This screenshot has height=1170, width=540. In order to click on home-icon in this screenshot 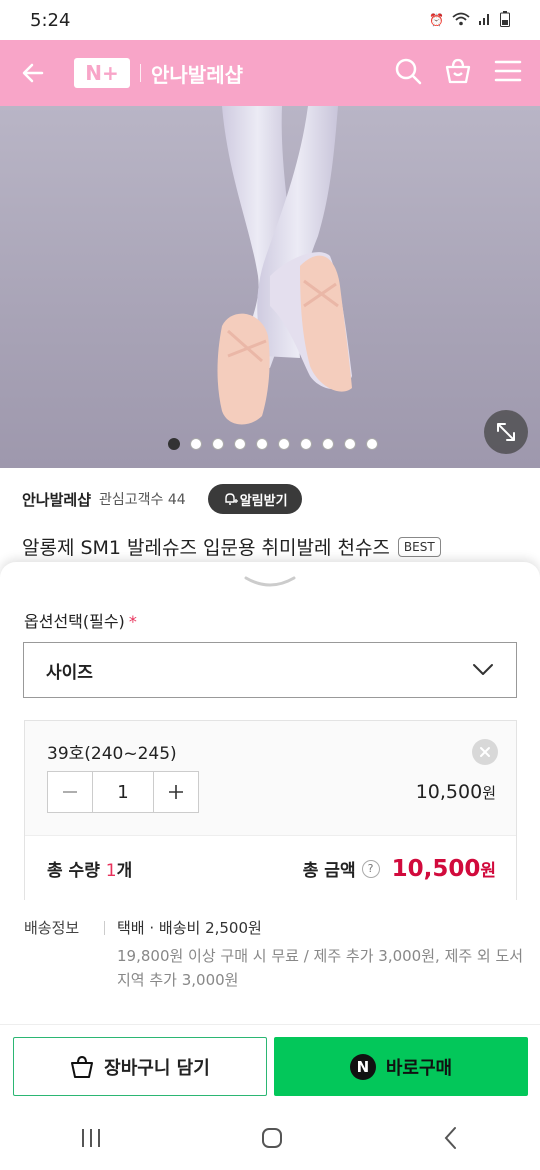, I will do `click(272, 1140)`.